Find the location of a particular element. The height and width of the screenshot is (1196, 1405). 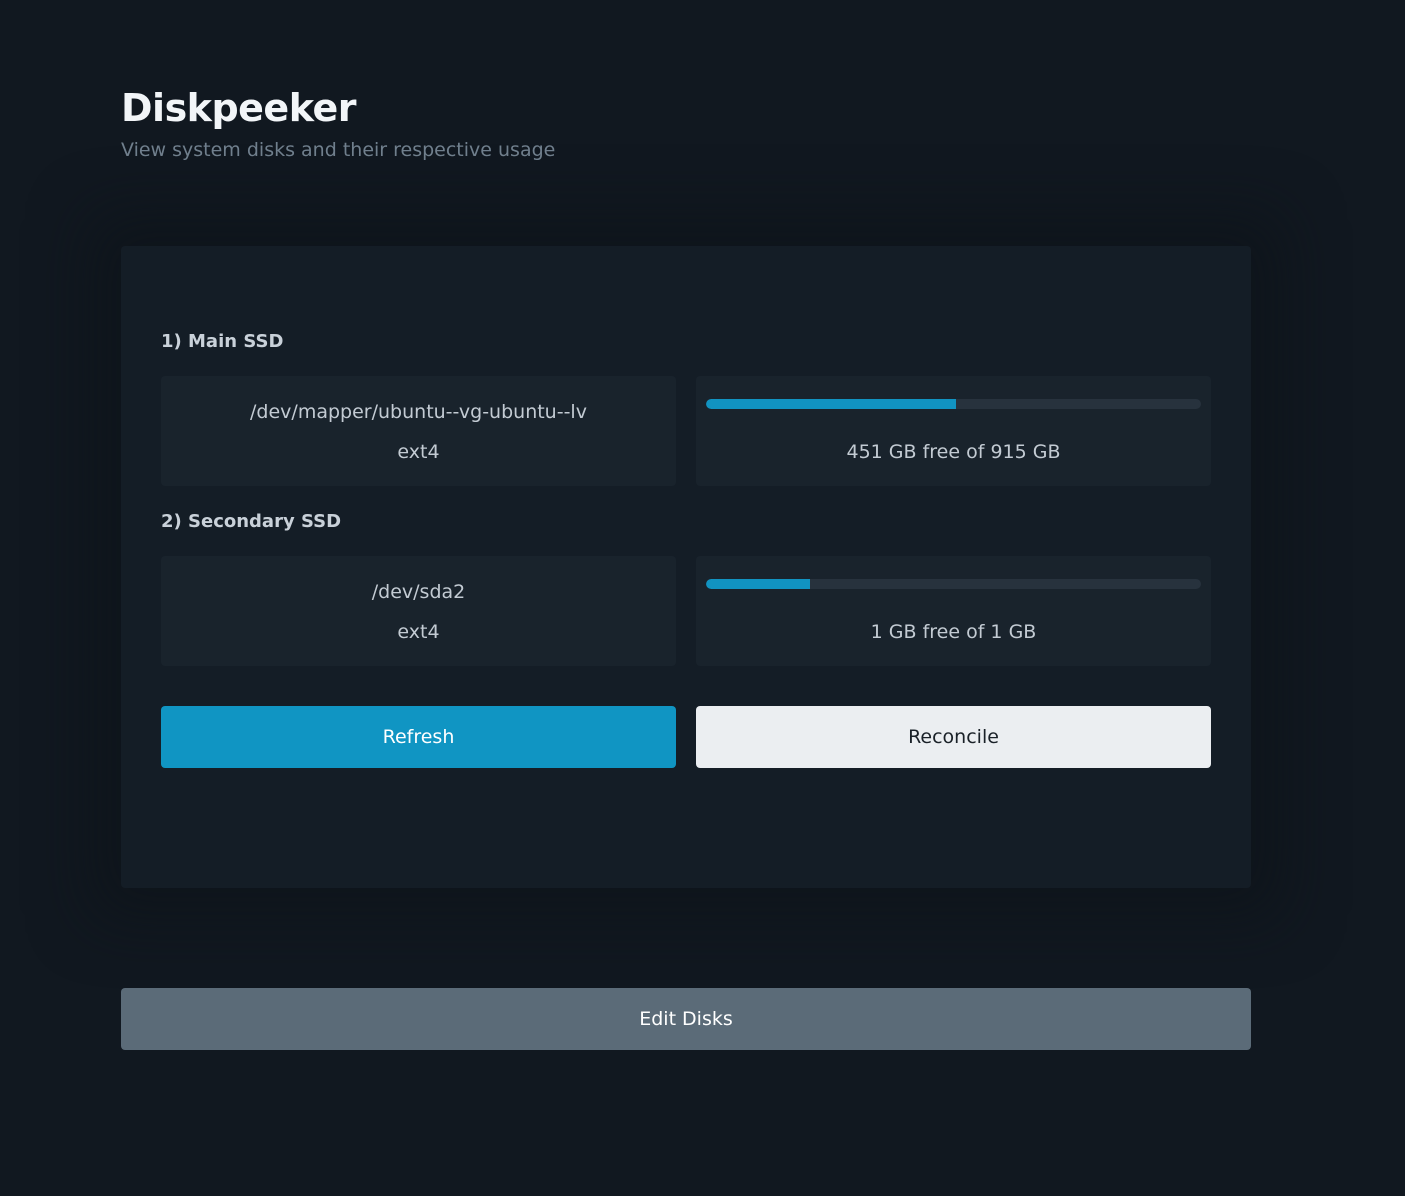

disk-heading: 2) Secondary SSD is located at coordinates (251, 521).